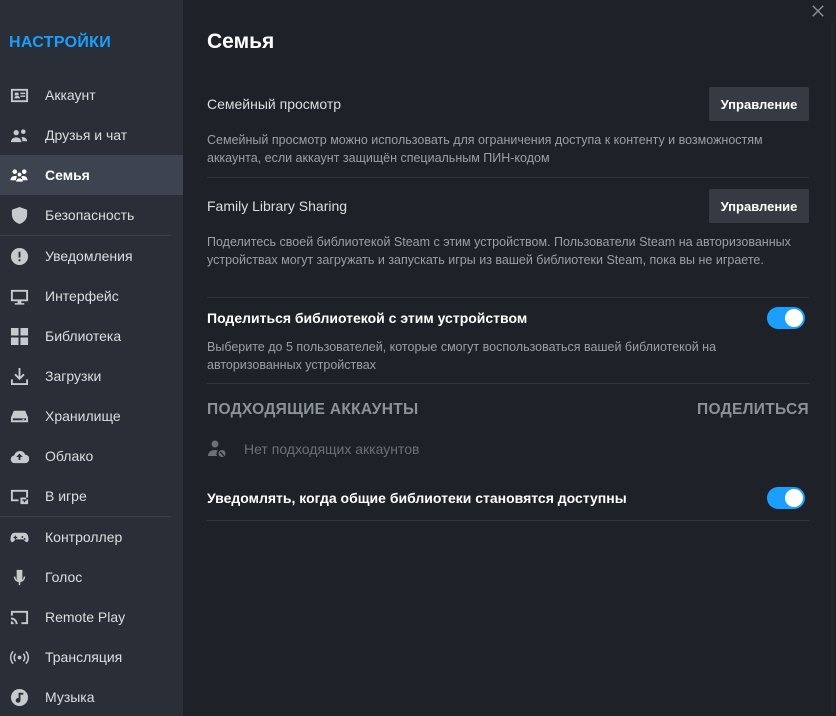 Image resolution: width=836 pixels, height=716 pixels. I want to click on sidebar-item-label: Безопасность, so click(90, 215).